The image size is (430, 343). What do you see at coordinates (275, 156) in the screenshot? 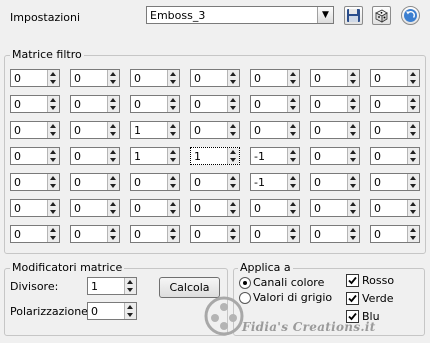
I see `matrix-cell: -1` at bounding box center [275, 156].